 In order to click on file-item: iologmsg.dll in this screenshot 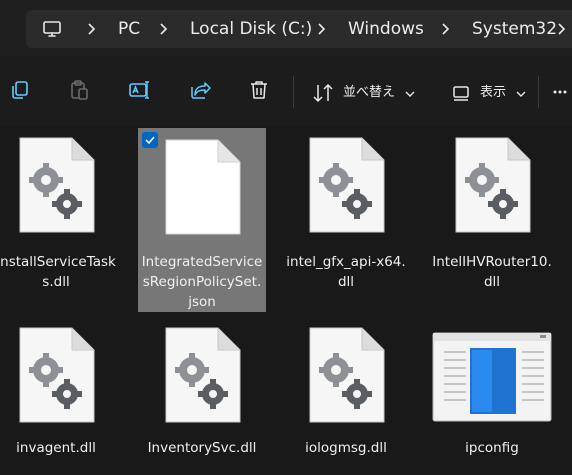, I will do `click(346, 398)`.